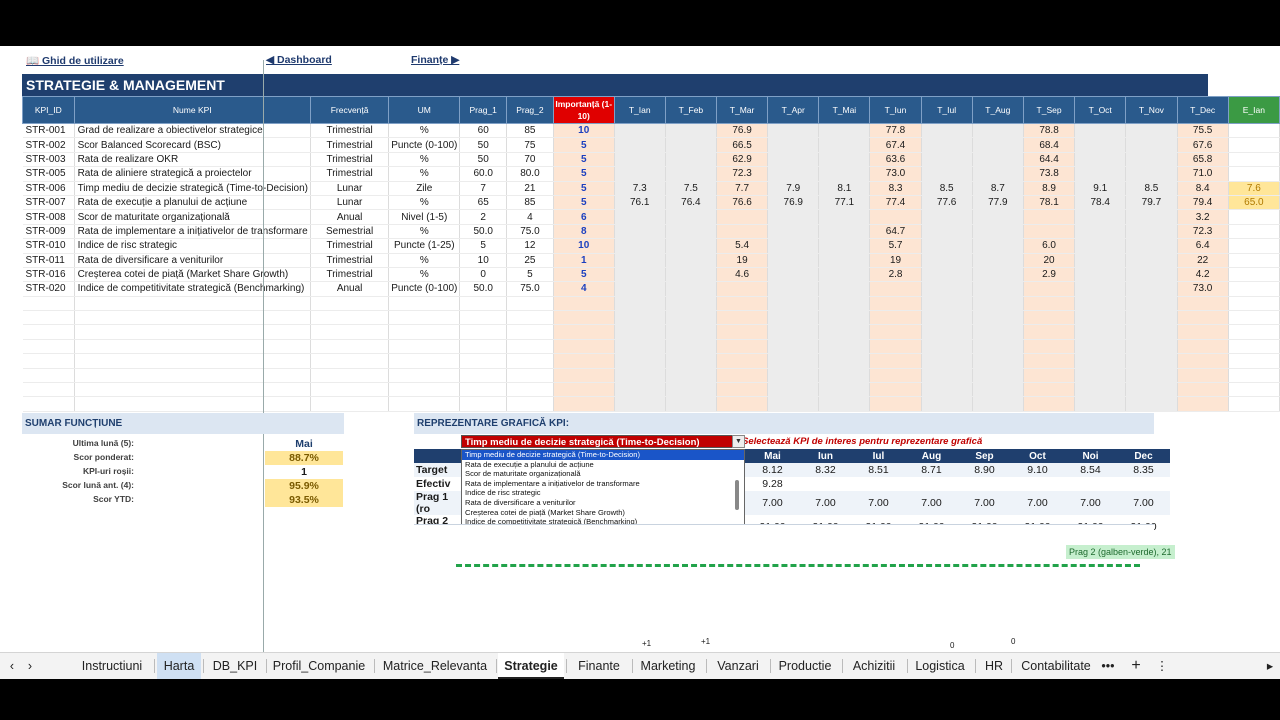 This screenshot has height=720, width=1280. I want to click on table-cell: 8.5, so click(1151, 188).